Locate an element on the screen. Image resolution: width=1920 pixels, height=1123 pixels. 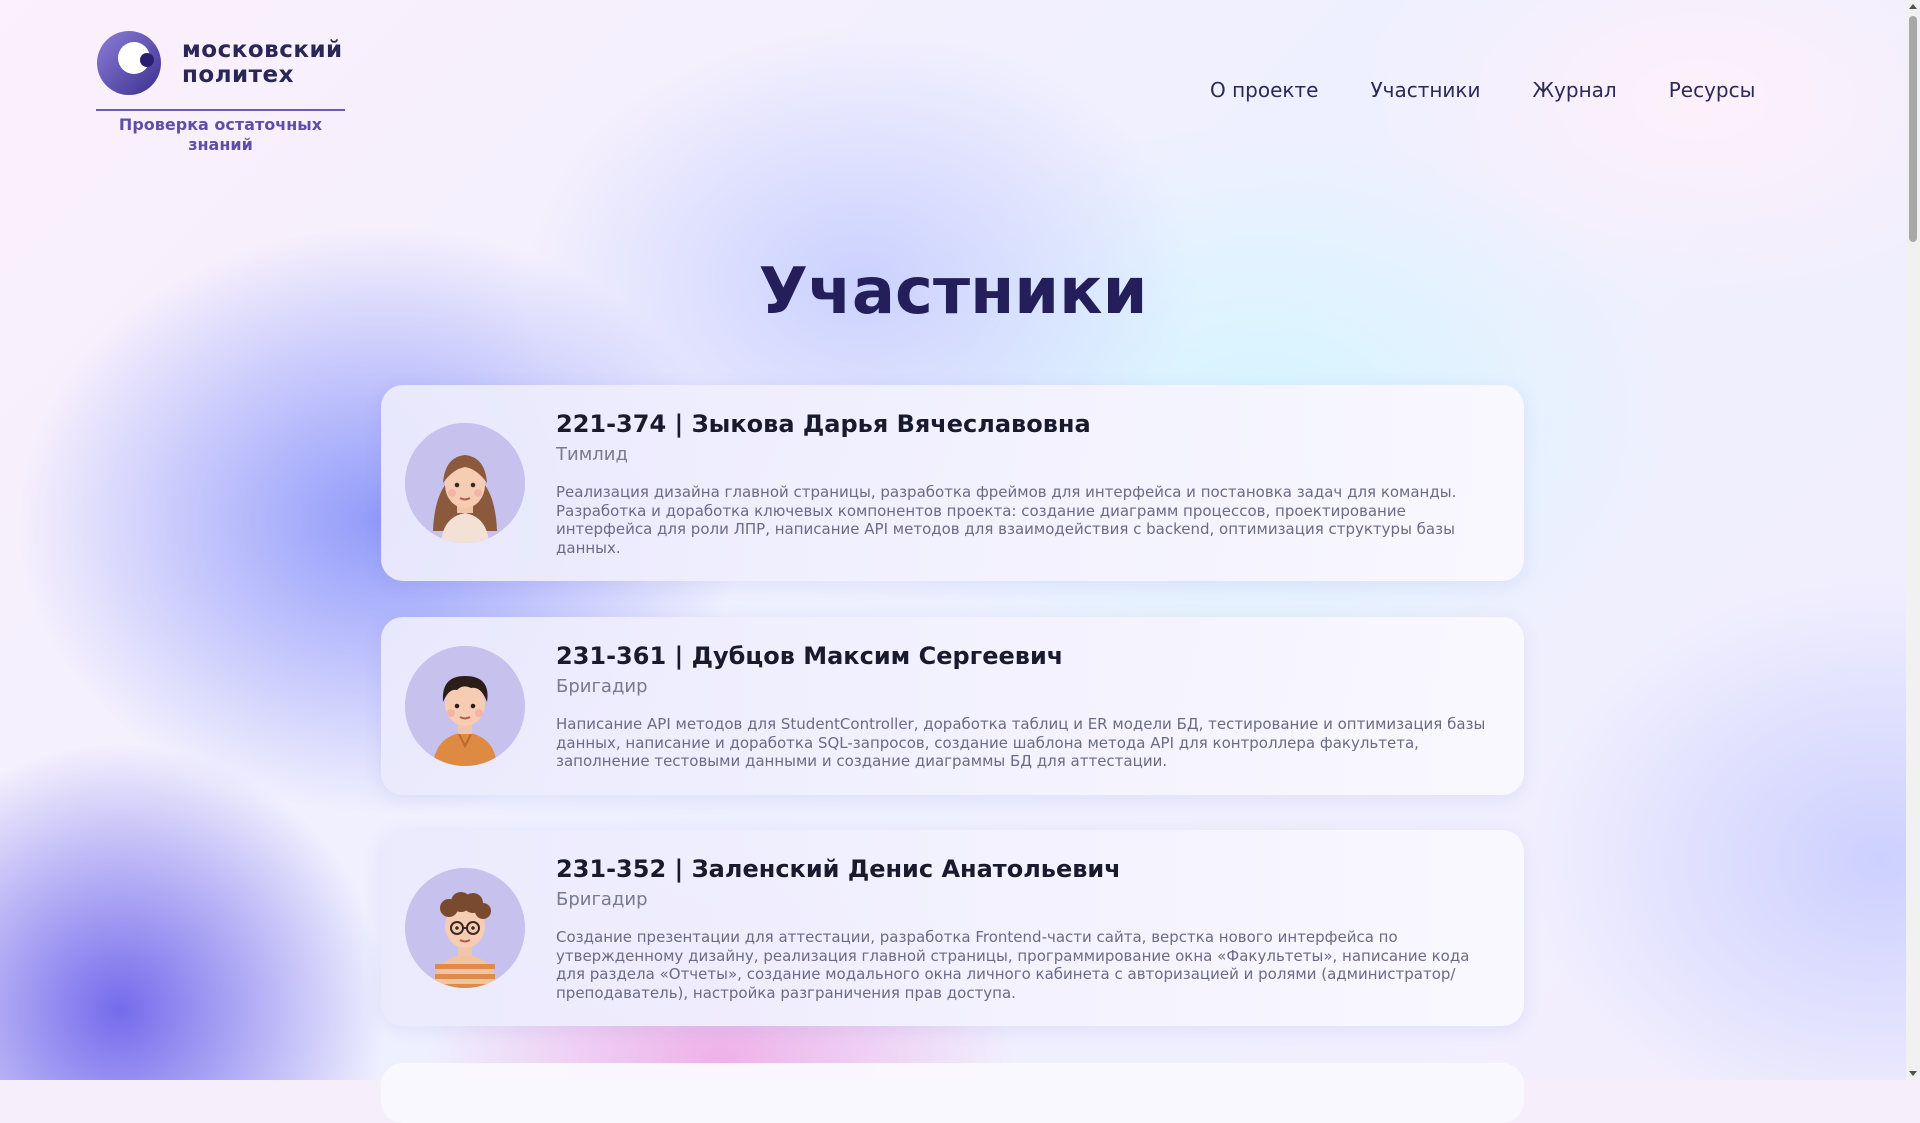
nav-link-resources: Ресурсы is located at coordinates (1712, 90).